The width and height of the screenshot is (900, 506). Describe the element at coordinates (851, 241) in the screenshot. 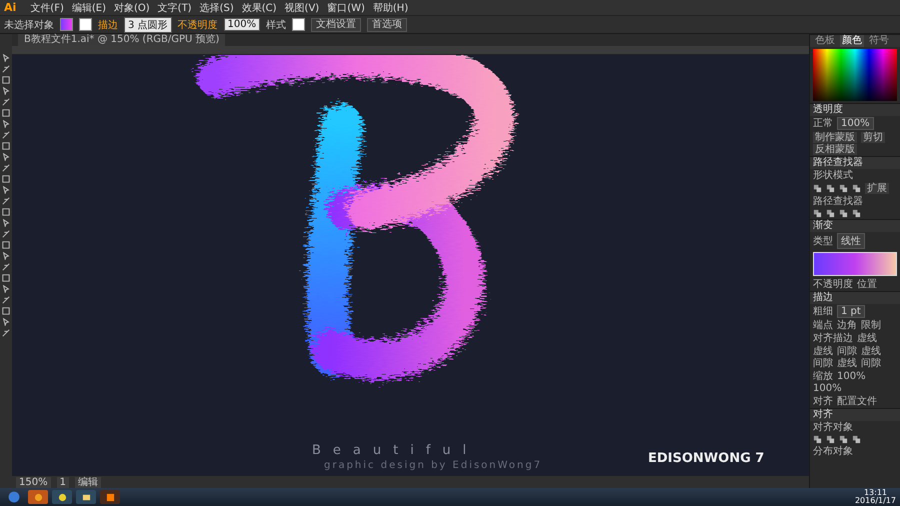

I see `value-field: 线性` at that location.